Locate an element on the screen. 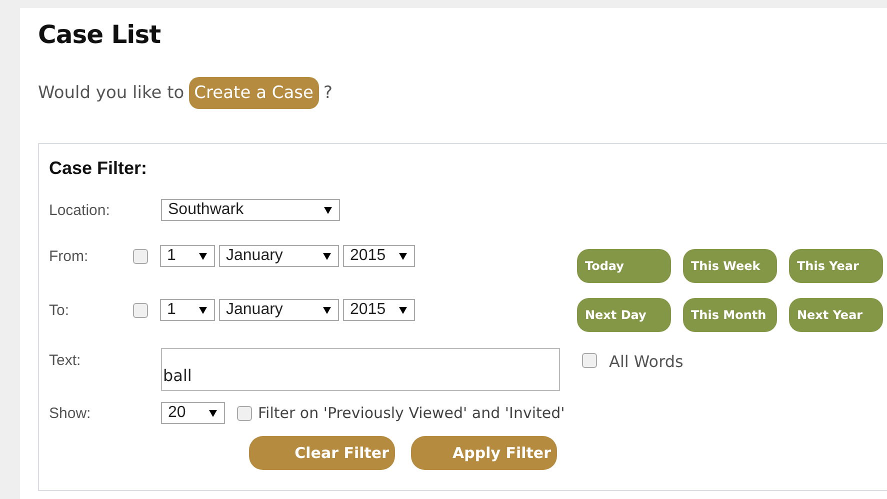  filter-heading: Case Filter: is located at coordinates (98, 168).